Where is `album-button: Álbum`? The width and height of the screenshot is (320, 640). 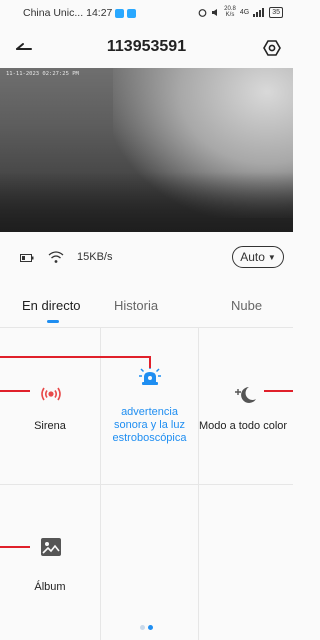
album-button: Álbum is located at coordinates (50, 562).